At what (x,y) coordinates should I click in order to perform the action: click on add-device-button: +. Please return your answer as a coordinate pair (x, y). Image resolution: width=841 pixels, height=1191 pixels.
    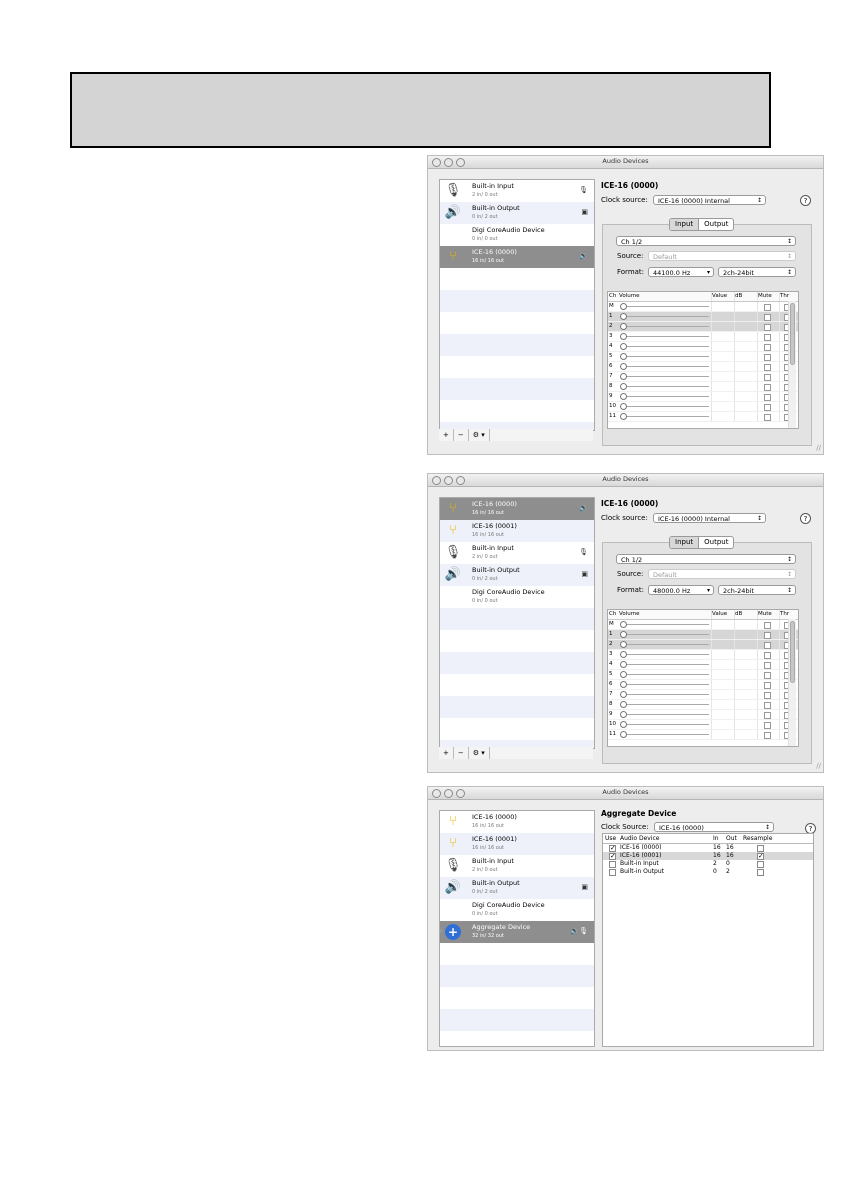
    Looking at the image, I should click on (446, 435).